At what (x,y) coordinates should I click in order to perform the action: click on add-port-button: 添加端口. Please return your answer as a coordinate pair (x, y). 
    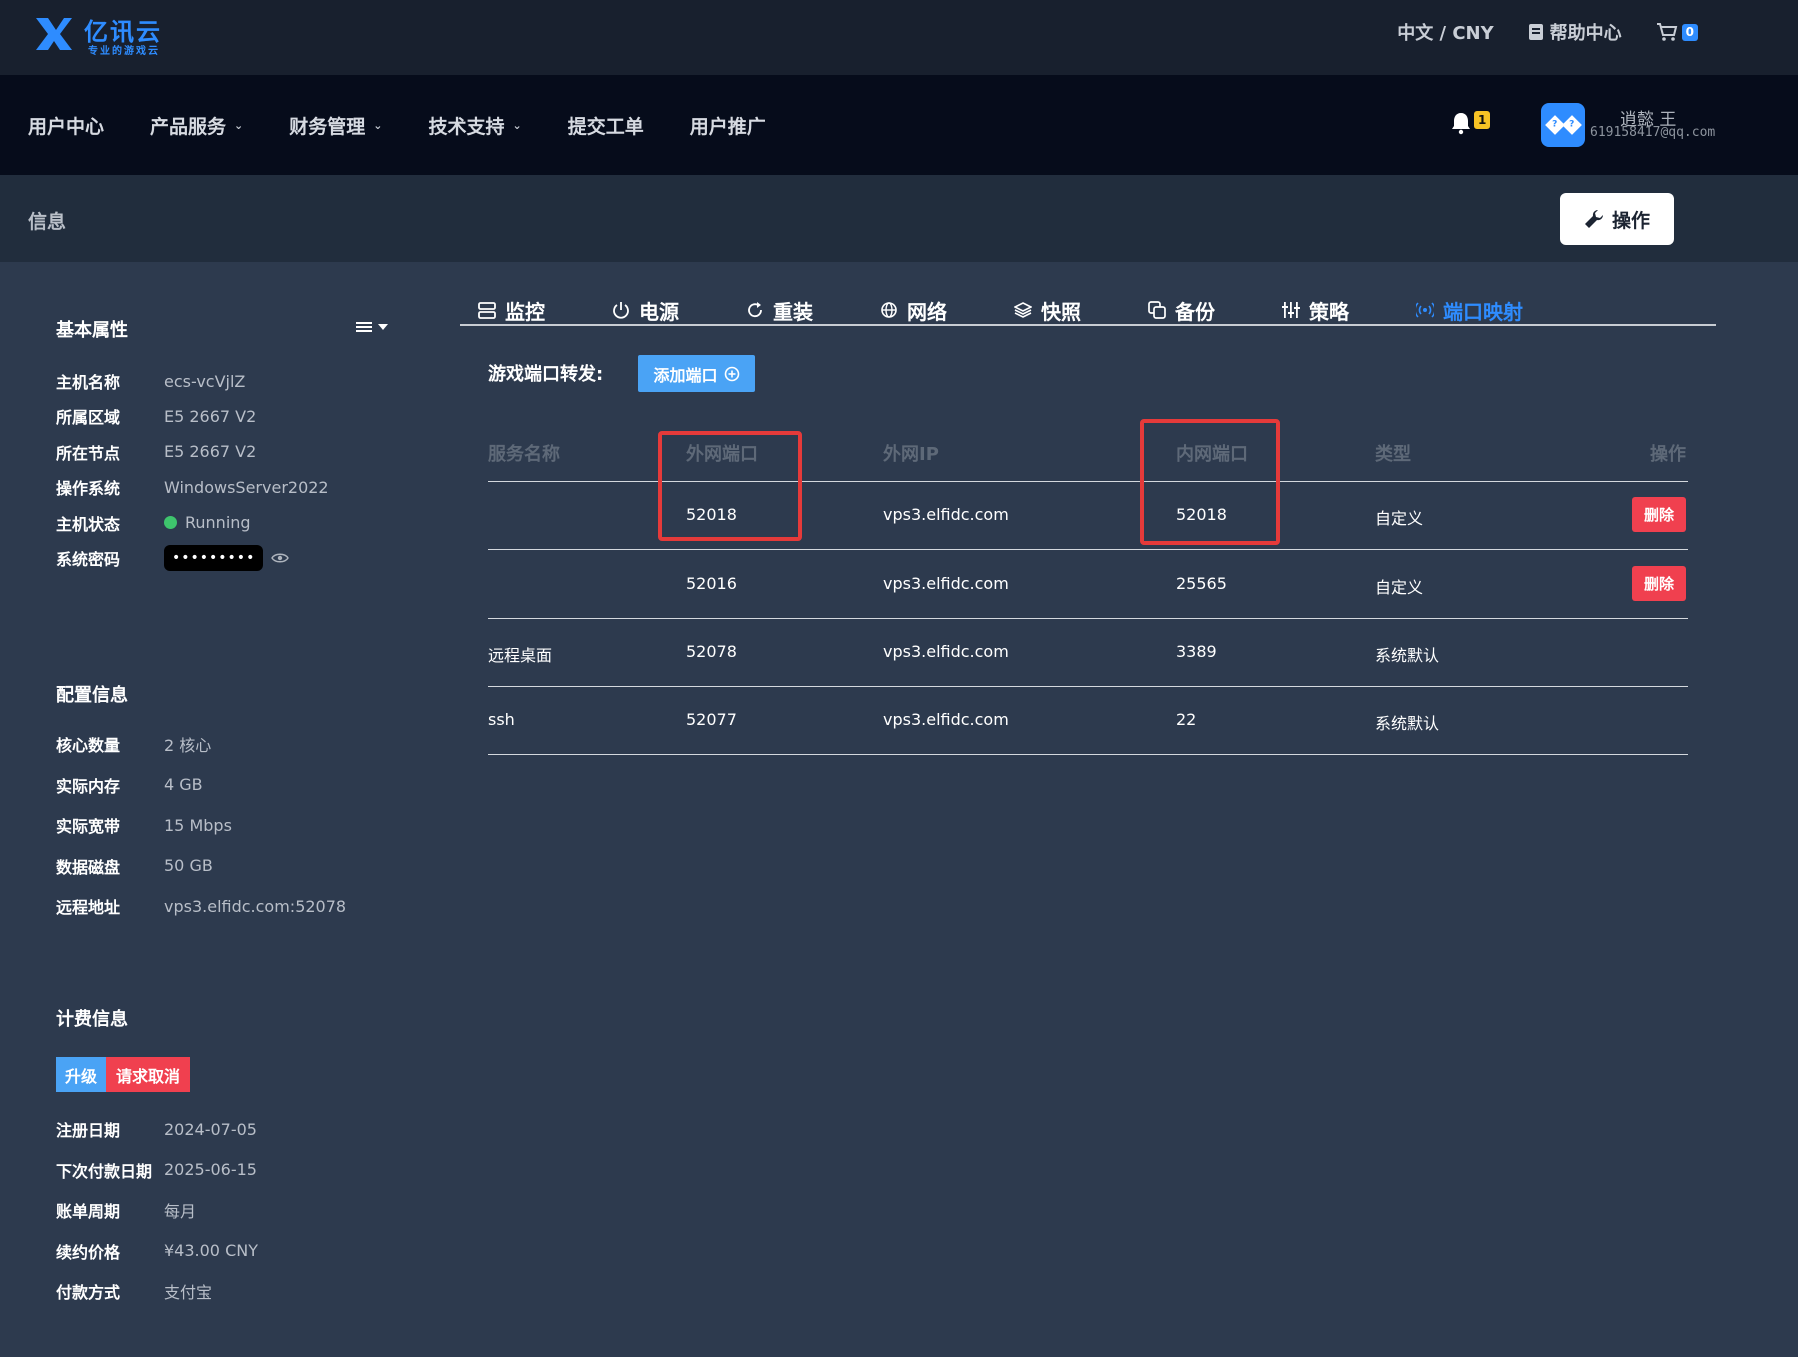
    Looking at the image, I should click on (696, 373).